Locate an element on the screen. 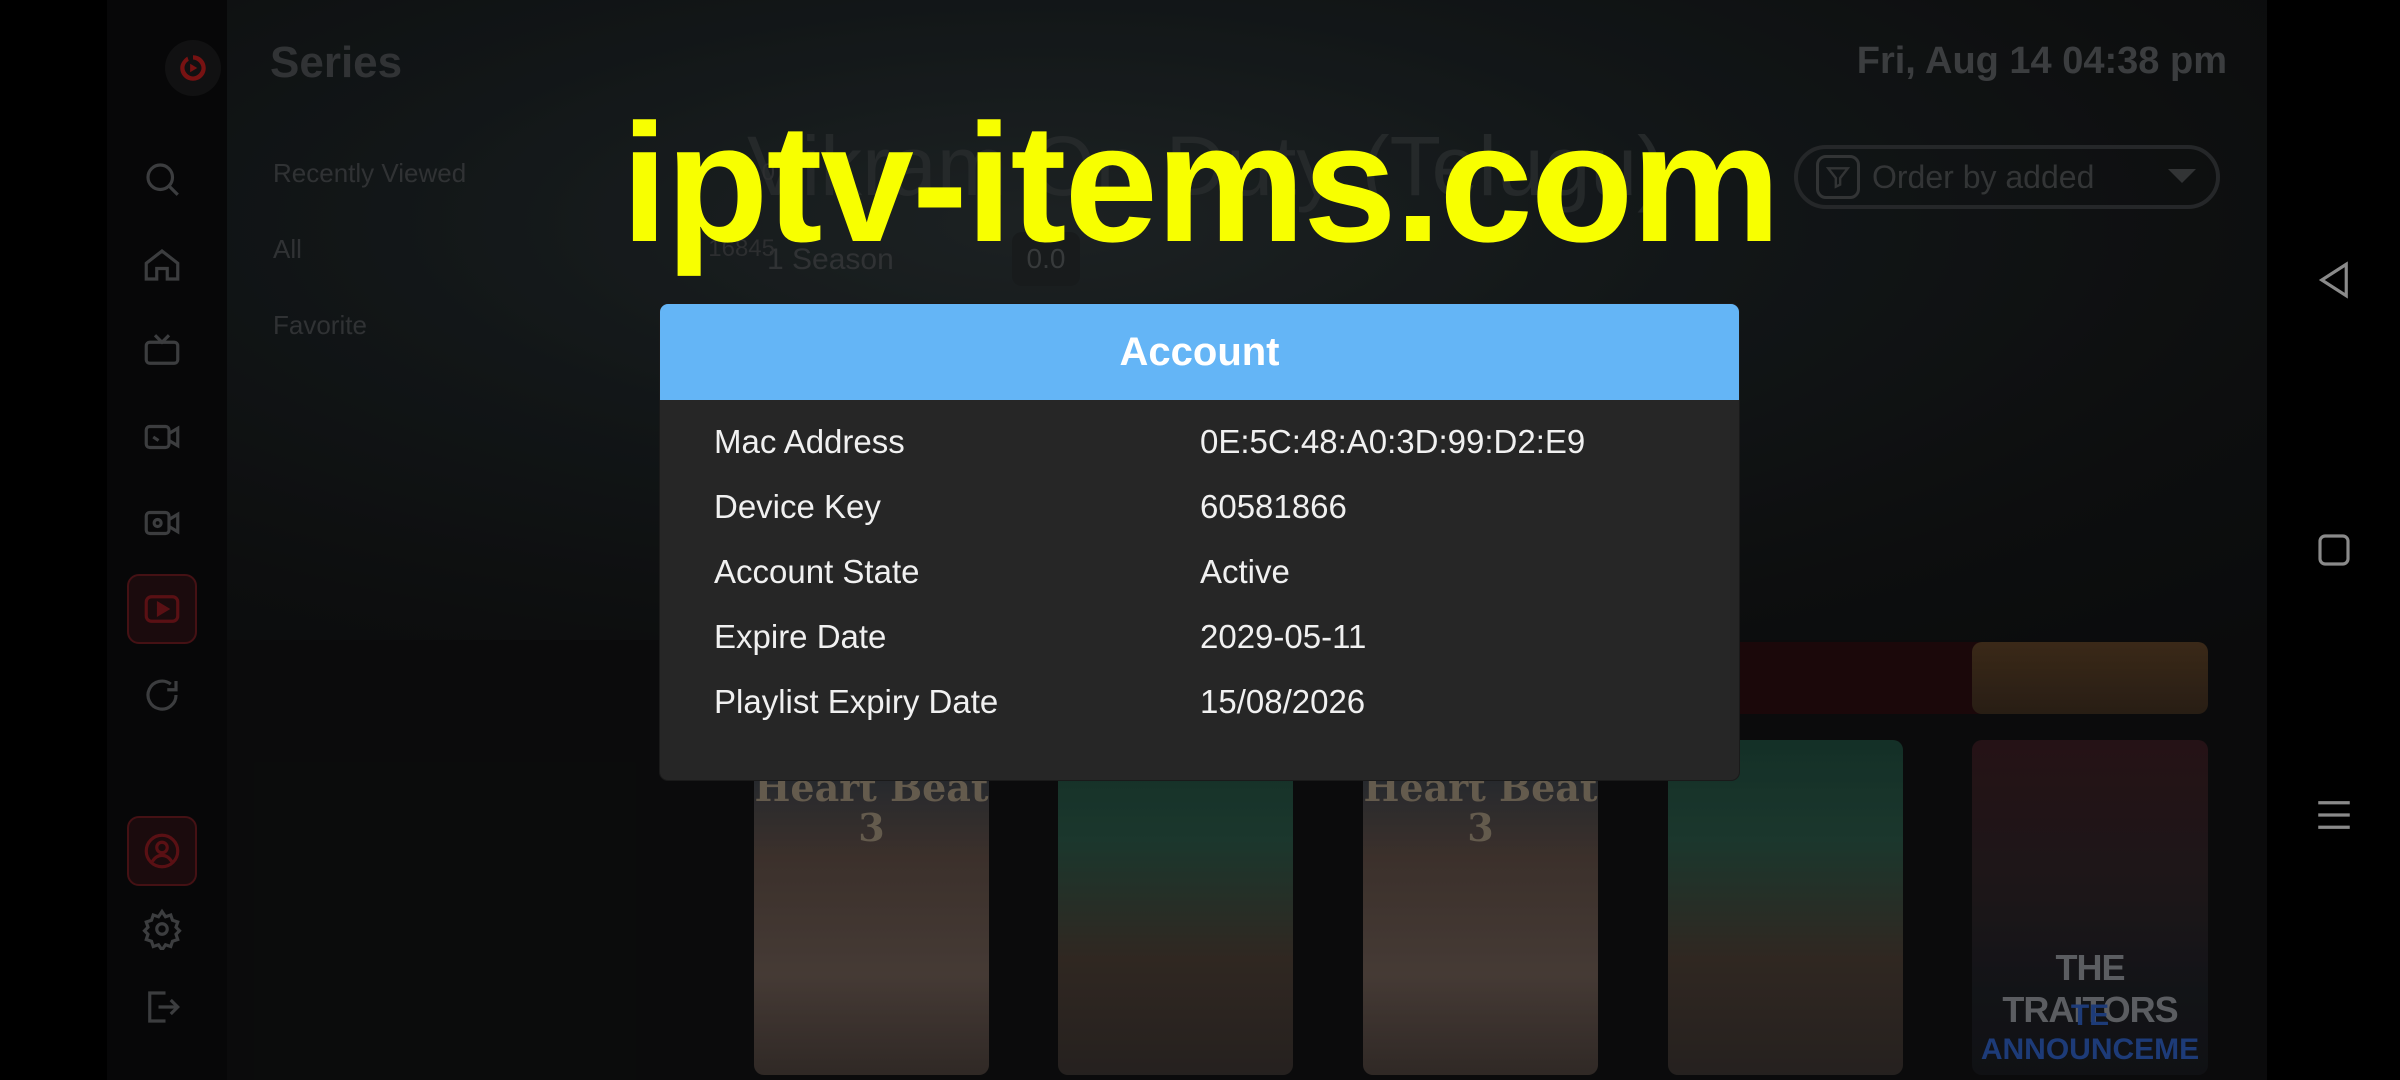  system-nav-bar is located at coordinates (2333, 540).